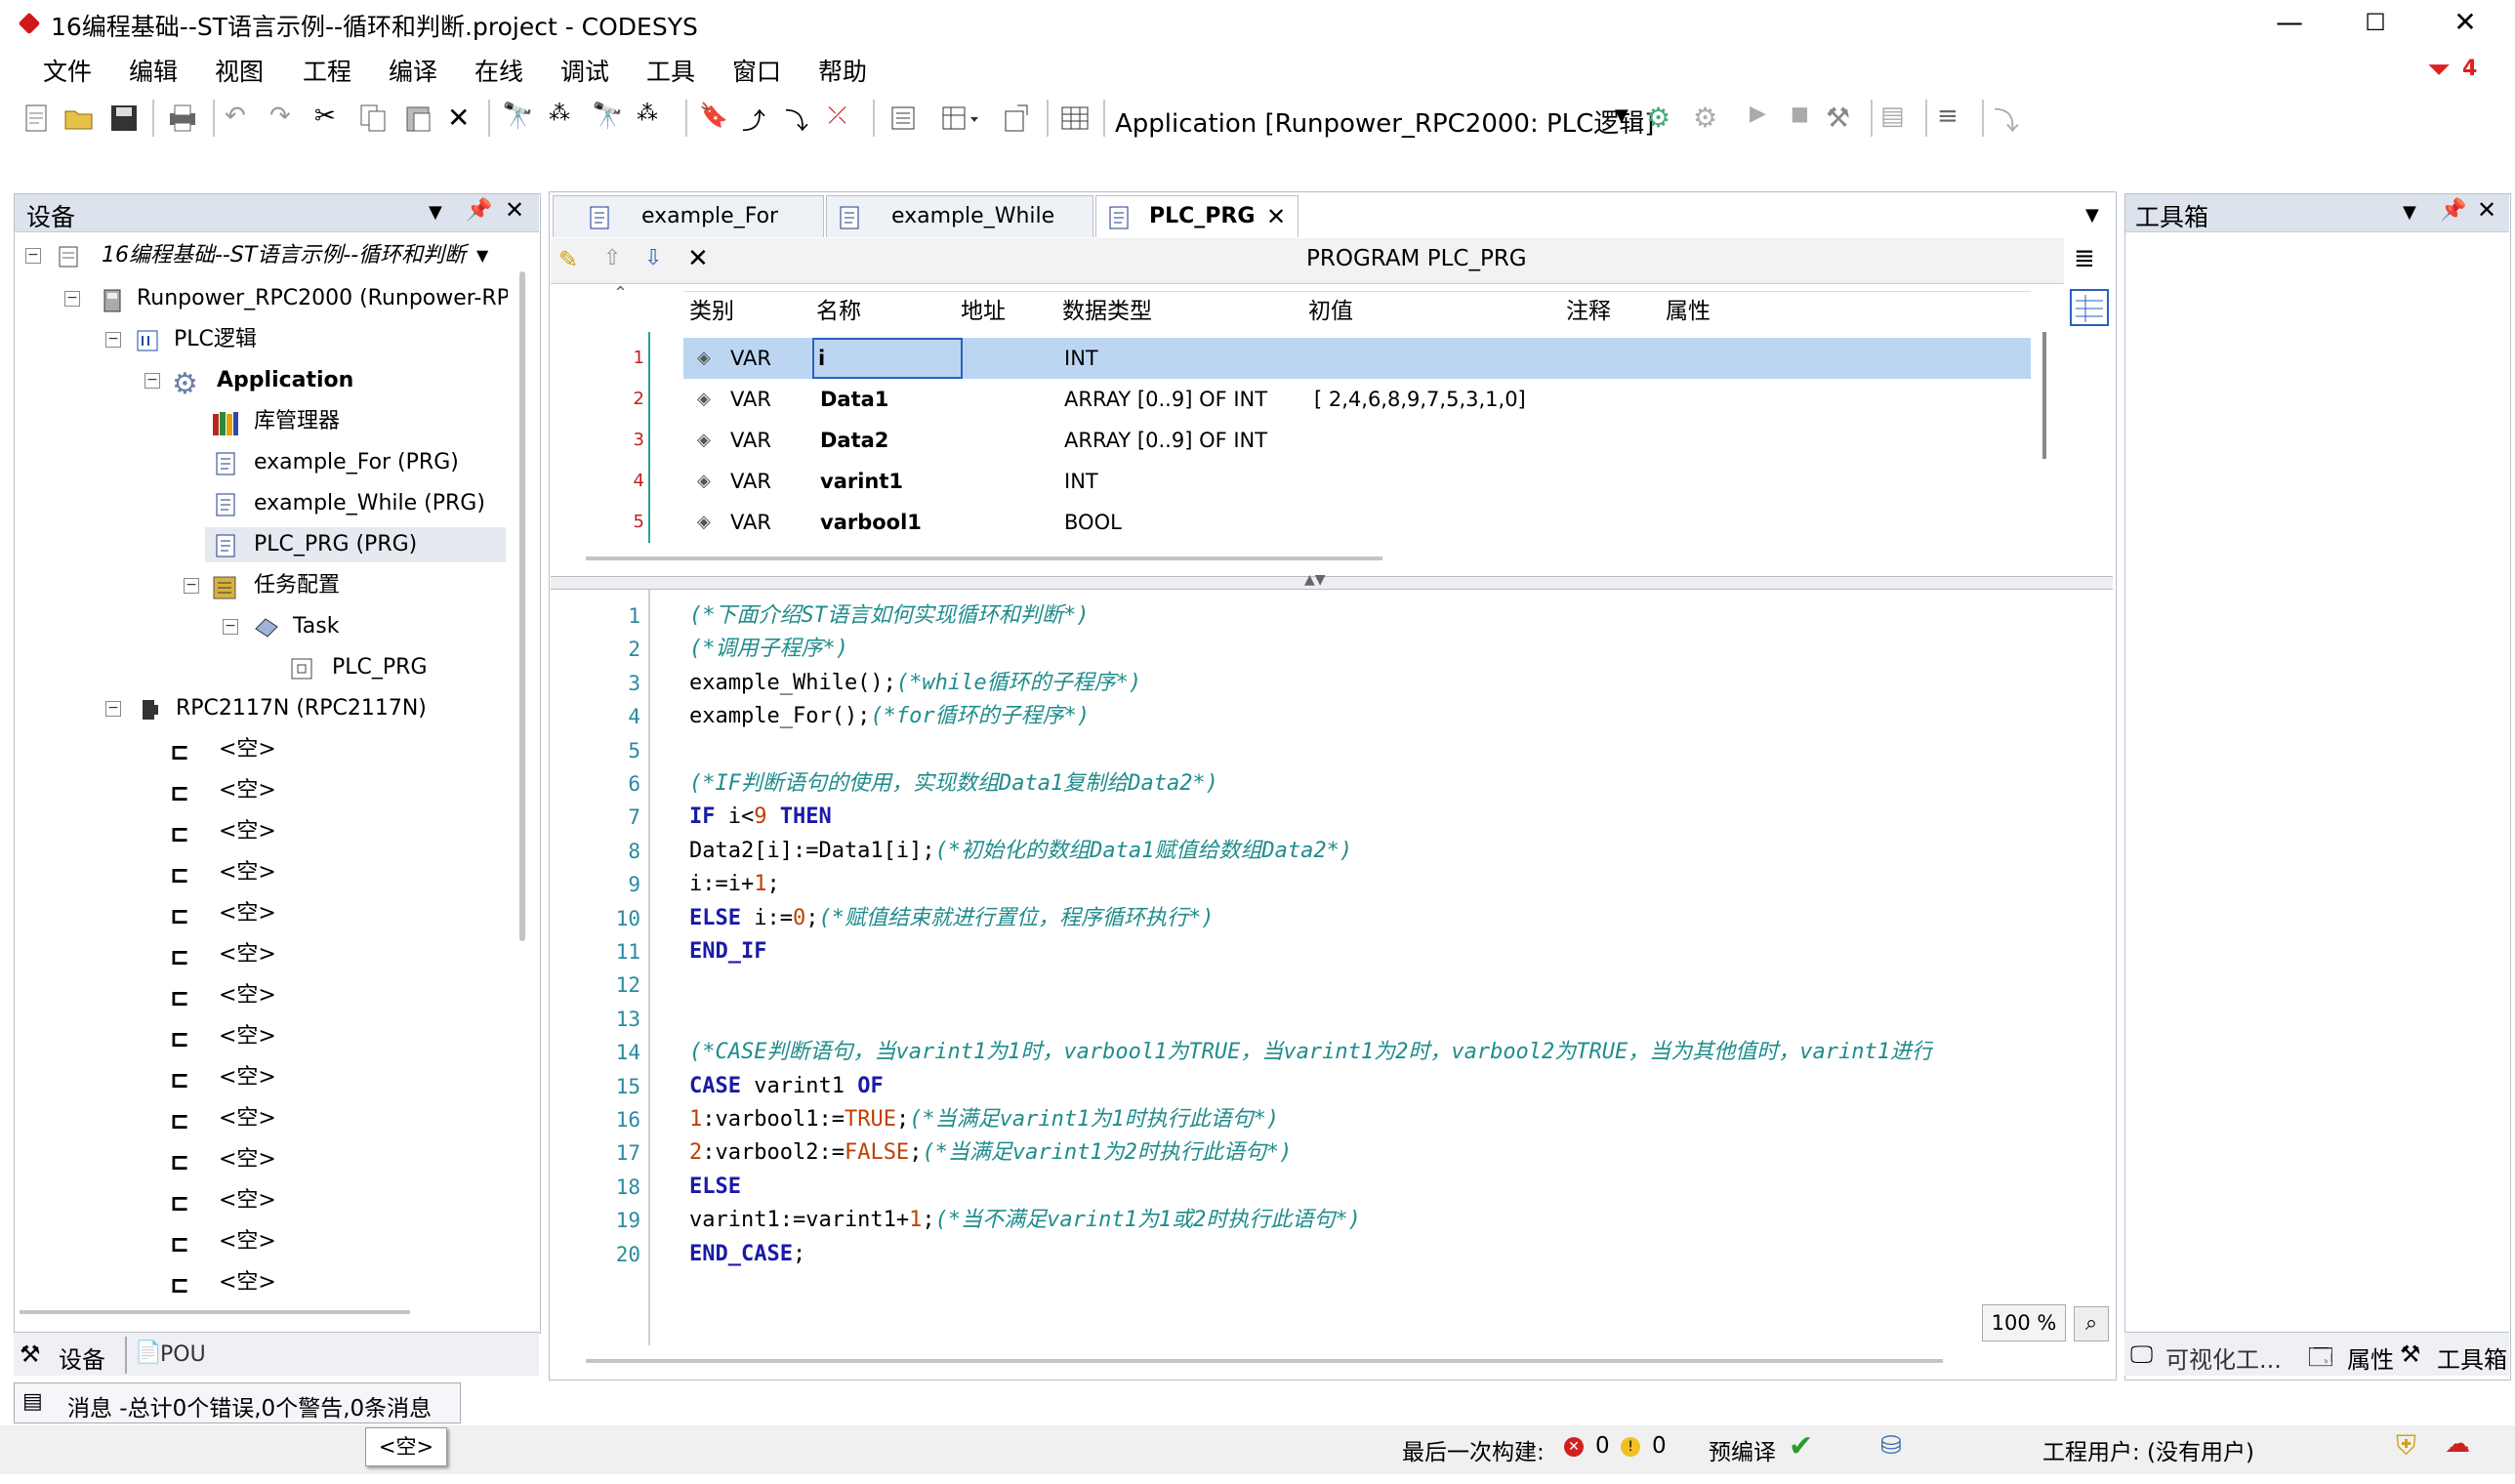 The width and height of the screenshot is (2515, 1484). I want to click on export-icon, so click(1017, 119).